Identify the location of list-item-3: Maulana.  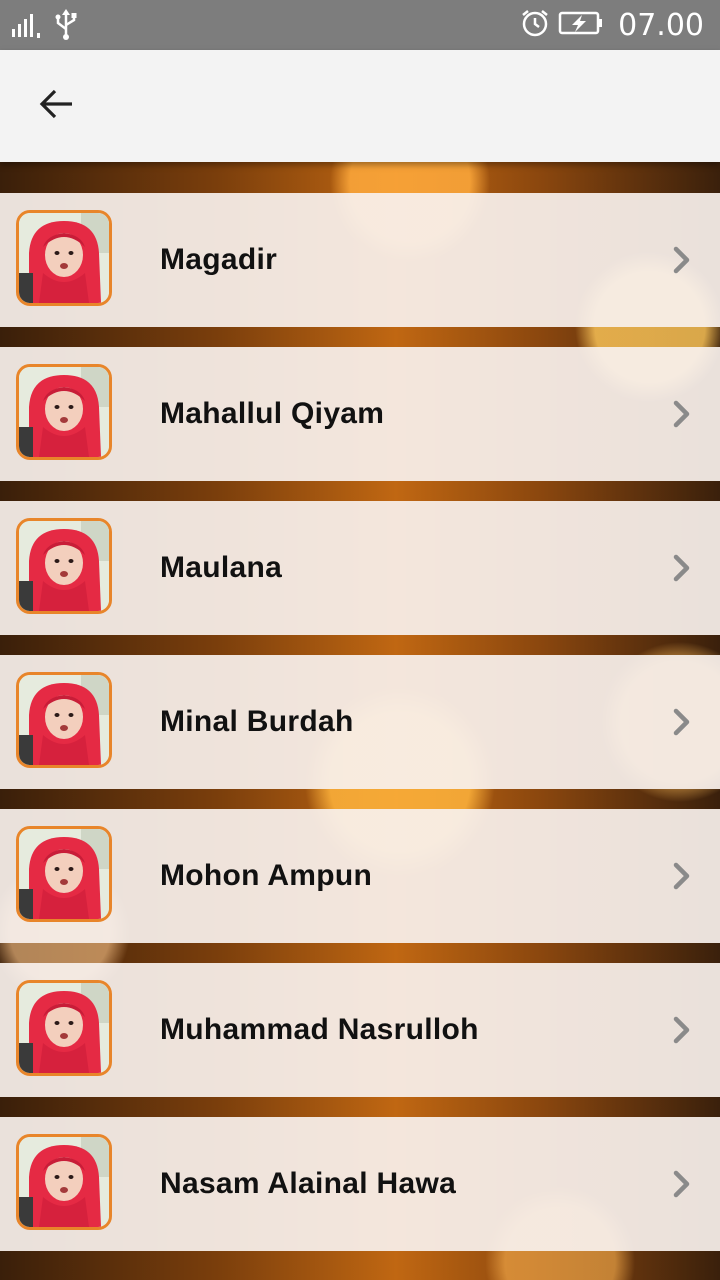
(360, 568).